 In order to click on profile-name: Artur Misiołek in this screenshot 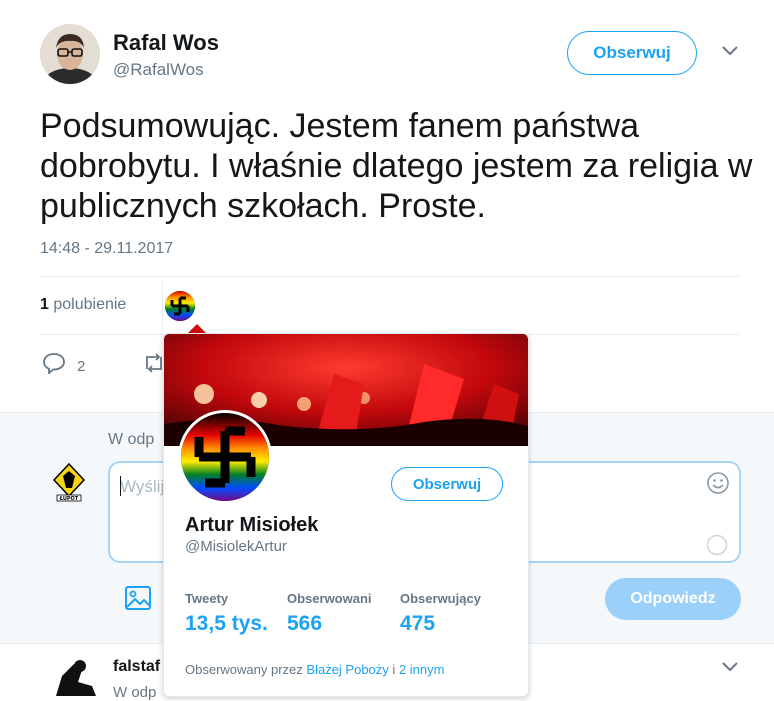, I will do `click(251, 525)`.